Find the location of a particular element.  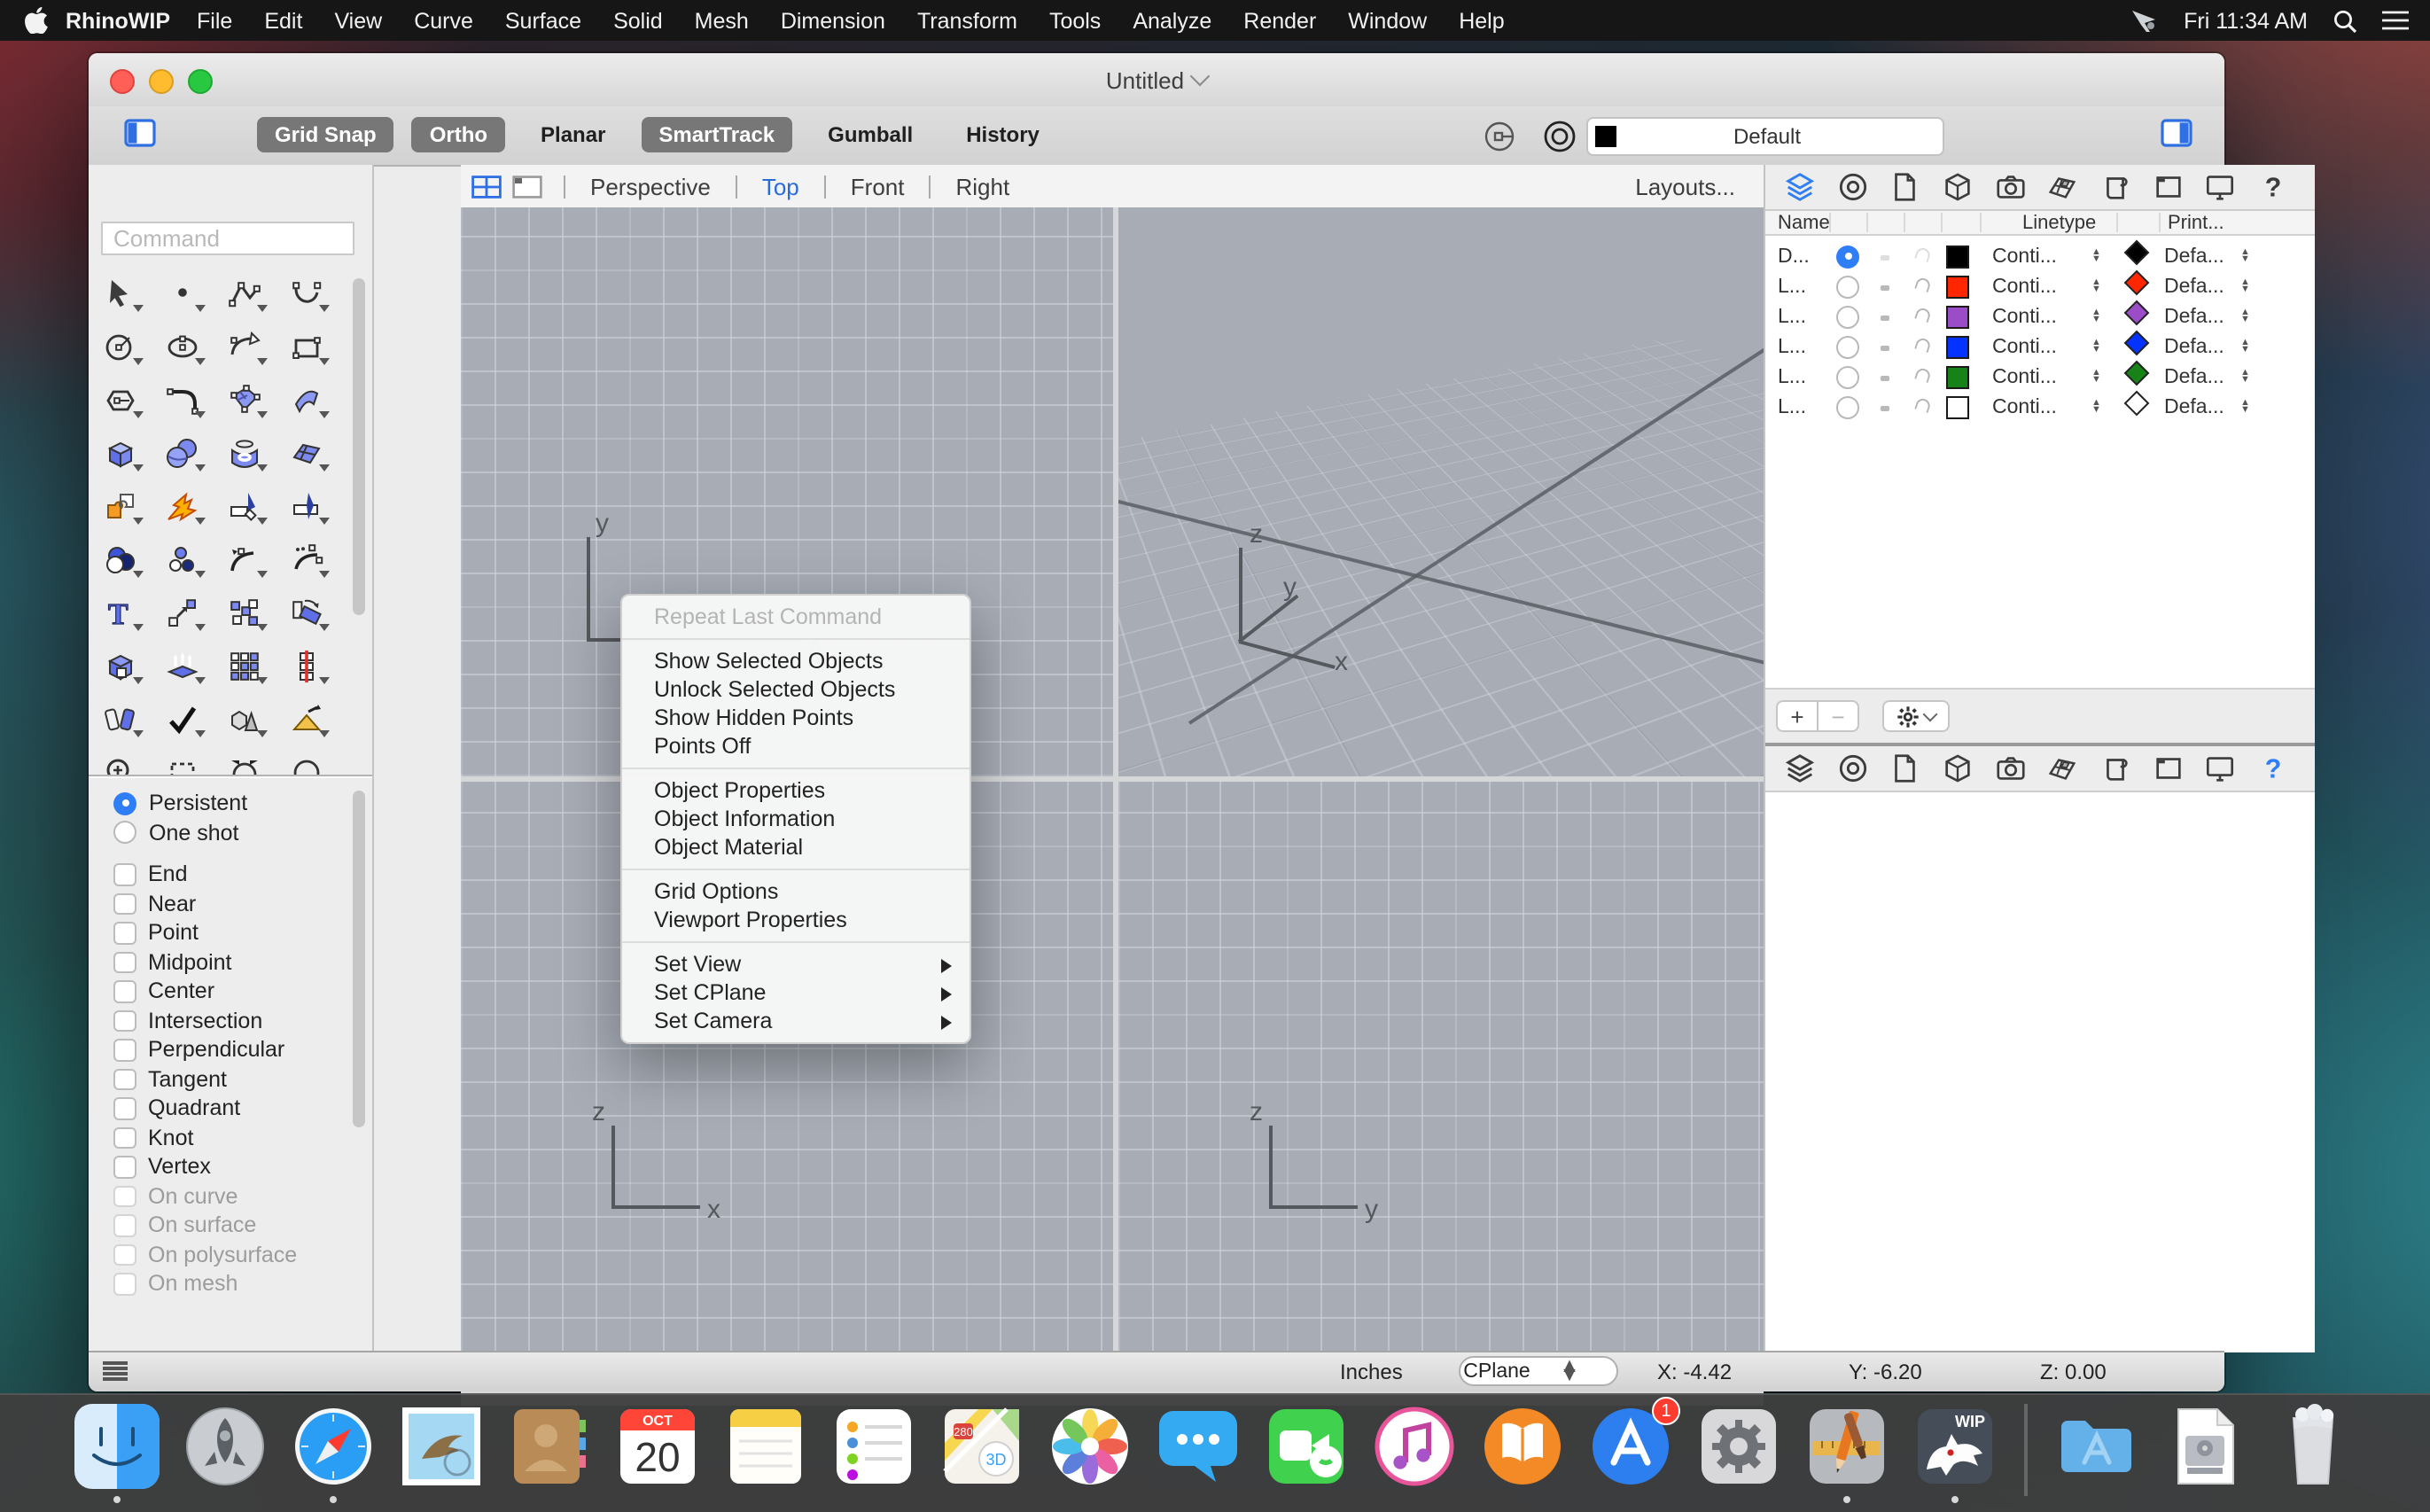

layer-row: L... Conti... ▲ ▼ Defa... ▲ ▼ is located at coordinates (2040, 407).